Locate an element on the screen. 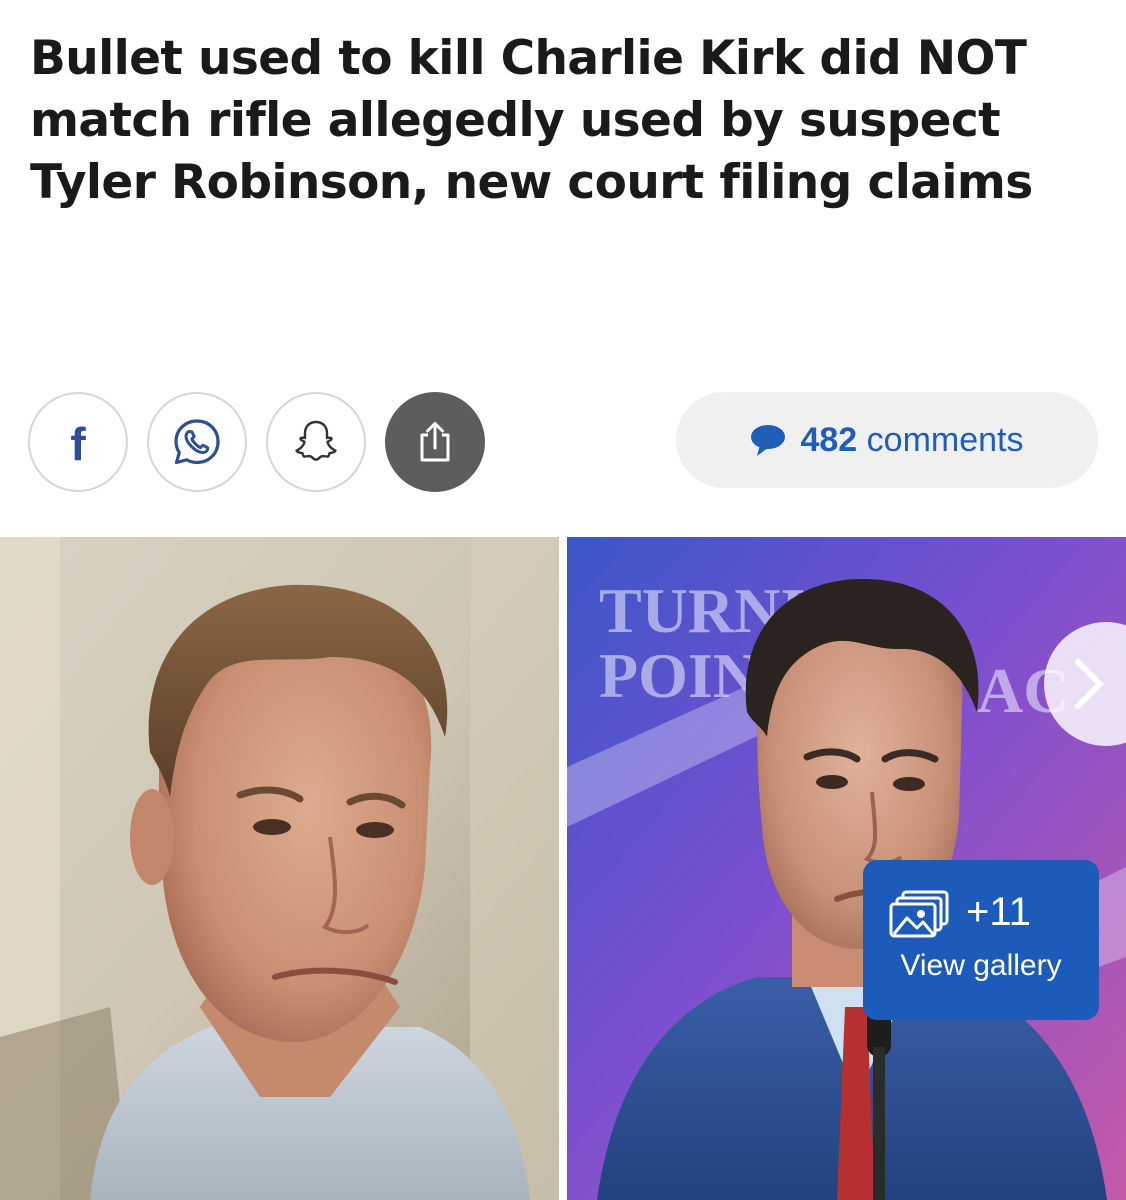 The width and height of the screenshot is (1126, 1200). share-button is located at coordinates (435, 442).